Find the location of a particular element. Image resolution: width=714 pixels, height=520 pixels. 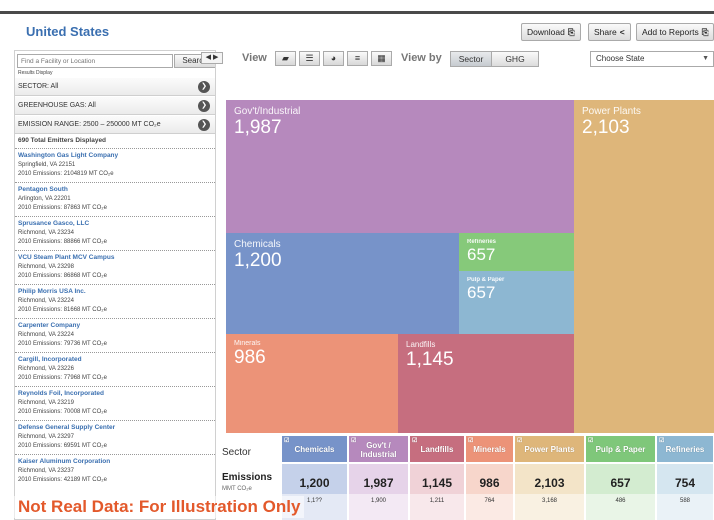

column-header-label: Refineries is located at coordinates (685, 449).